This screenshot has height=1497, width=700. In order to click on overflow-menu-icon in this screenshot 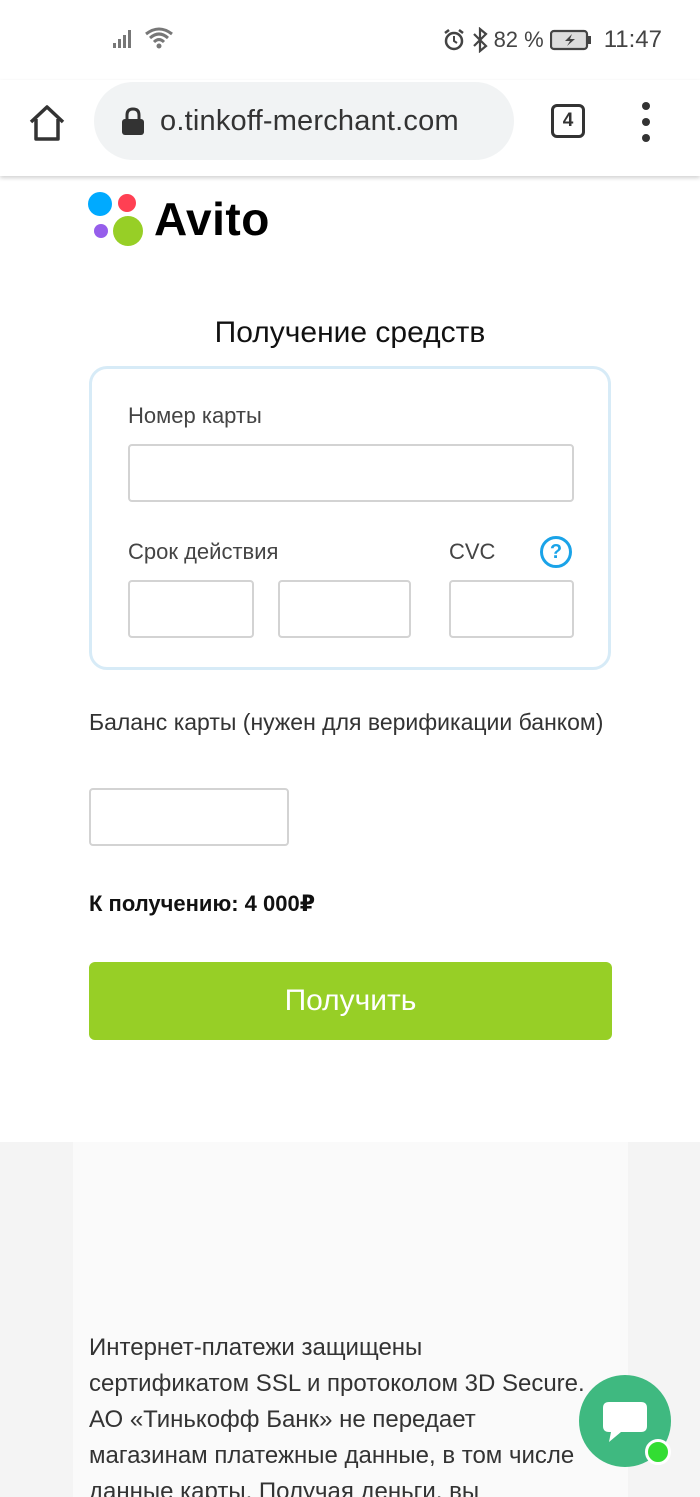, I will do `click(646, 122)`.